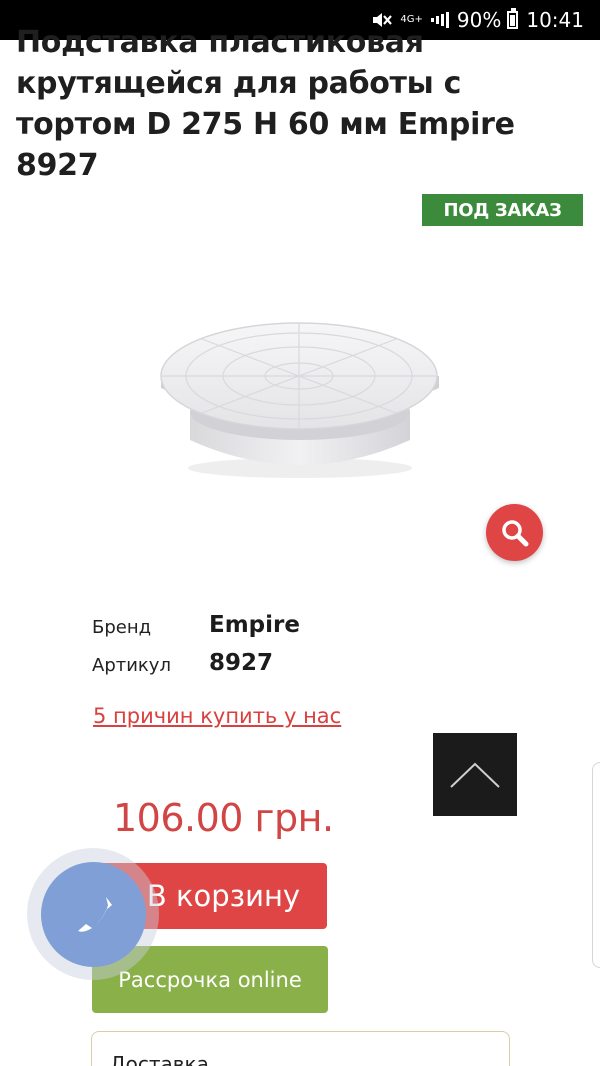 The height and width of the screenshot is (1066, 600). What do you see at coordinates (182, 663) in the screenshot?
I see `spec-row-article: Артикул 8927` at bounding box center [182, 663].